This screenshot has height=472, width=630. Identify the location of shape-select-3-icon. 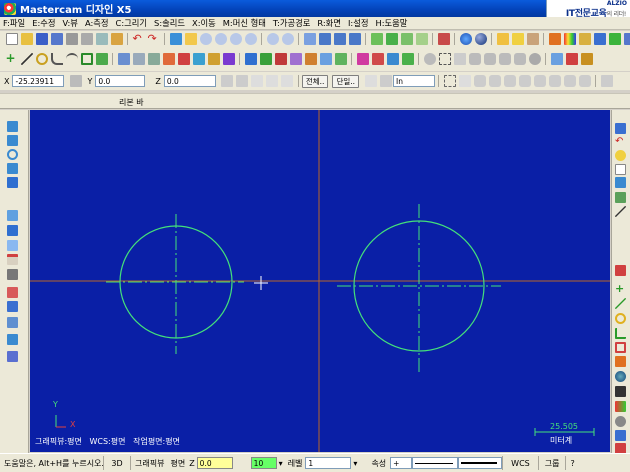
(509, 81).